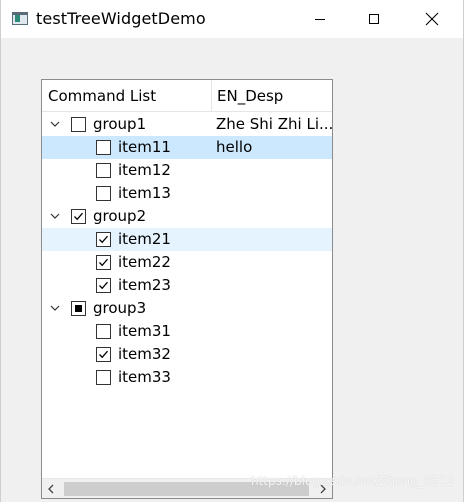 This screenshot has height=502, width=464. I want to click on tree-row-group2: group2, so click(187, 216).